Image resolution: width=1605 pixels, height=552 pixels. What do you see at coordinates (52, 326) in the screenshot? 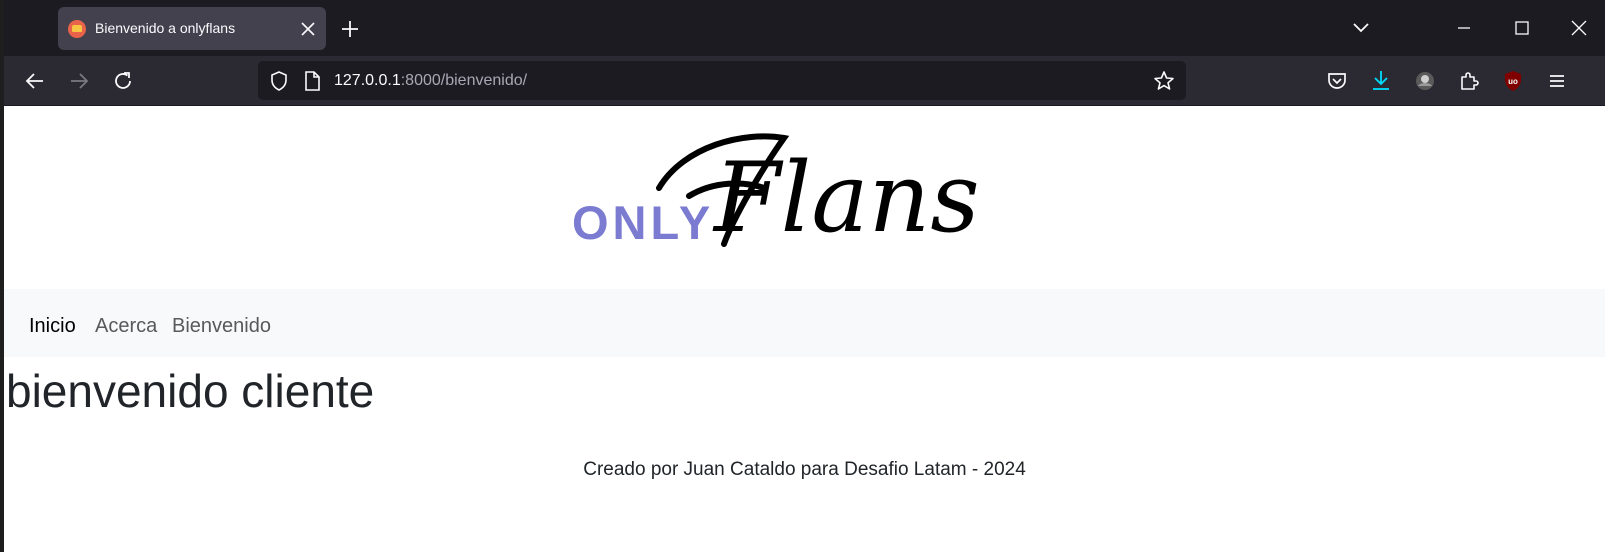
I see `nav-link-inicio: Inicio` at bounding box center [52, 326].